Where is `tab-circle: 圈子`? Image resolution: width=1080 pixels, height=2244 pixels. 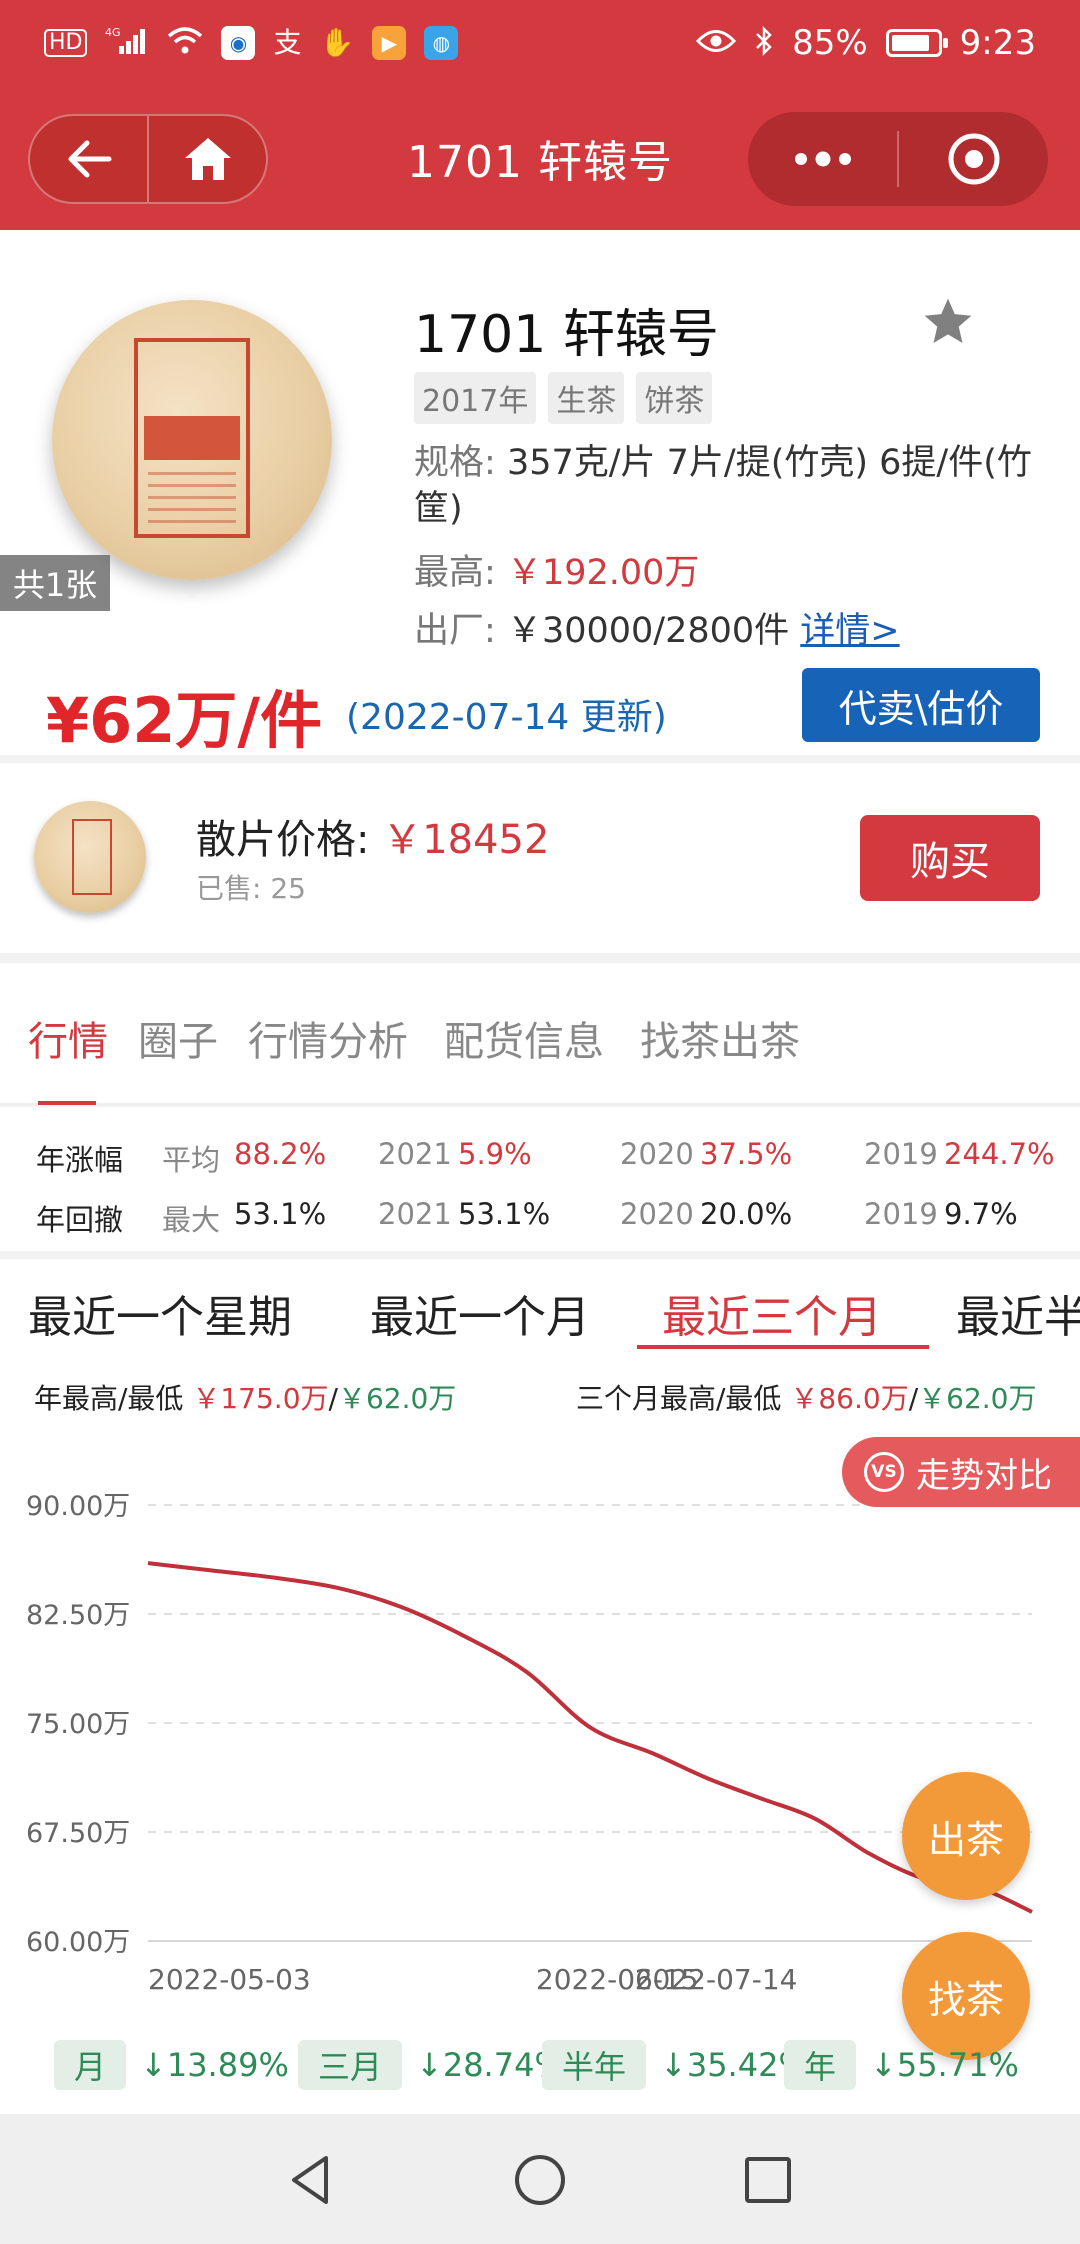 tab-circle: 圈子 is located at coordinates (178, 1038).